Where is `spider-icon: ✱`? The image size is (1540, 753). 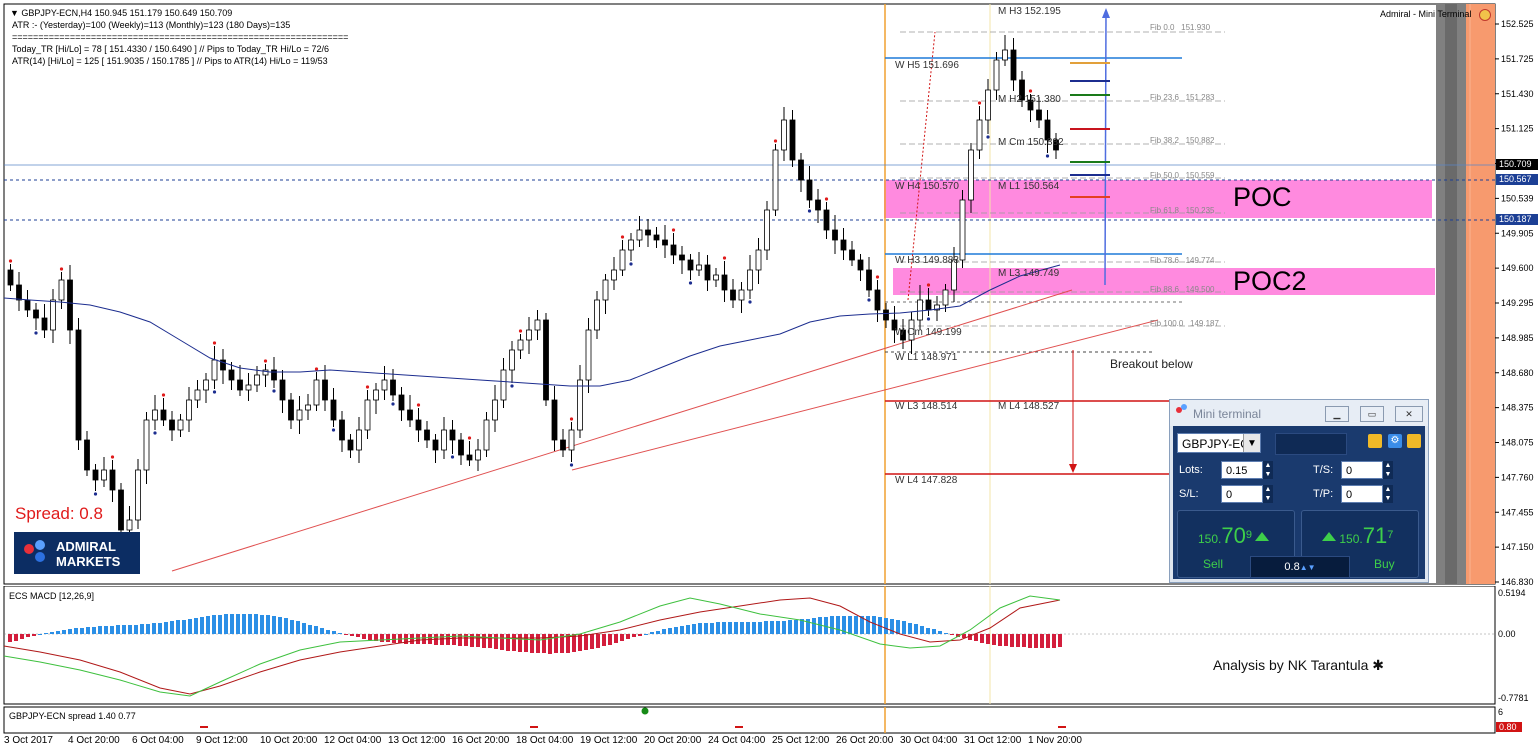
spider-icon: ✱ is located at coordinates (1378, 665).